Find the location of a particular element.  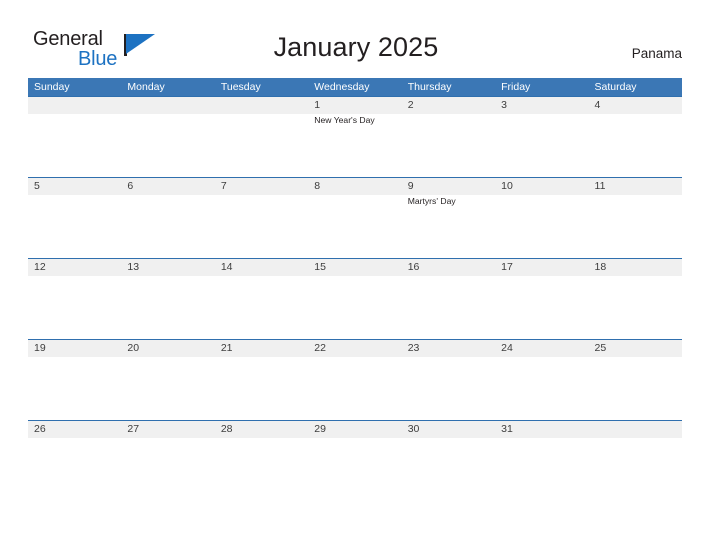

calendar-week-row: 12 13 14 15 16 17 18 is located at coordinates (355, 298).